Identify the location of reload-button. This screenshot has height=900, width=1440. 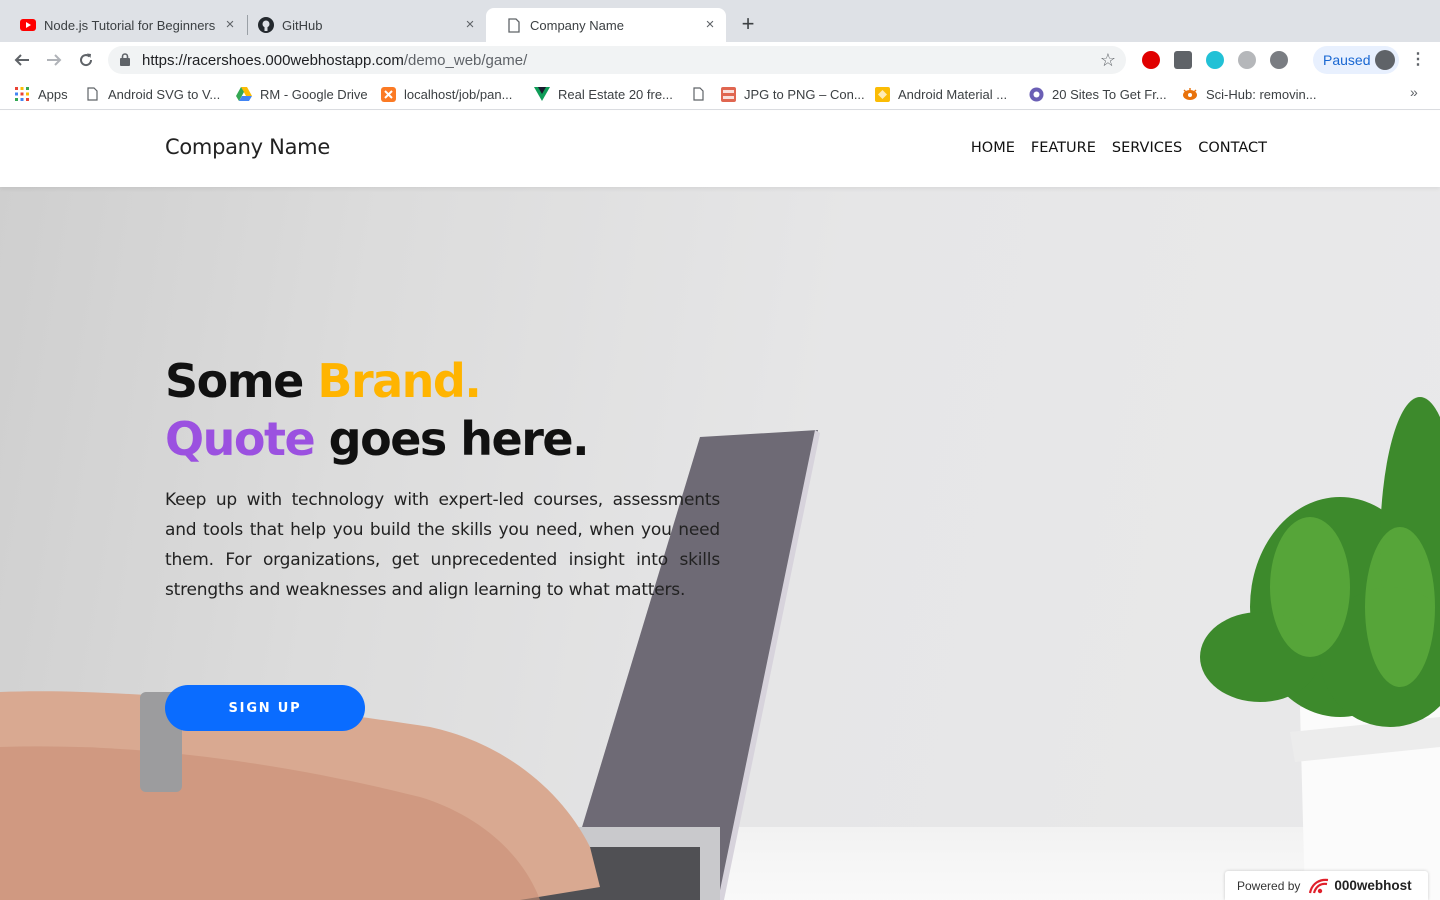
(86, 60).